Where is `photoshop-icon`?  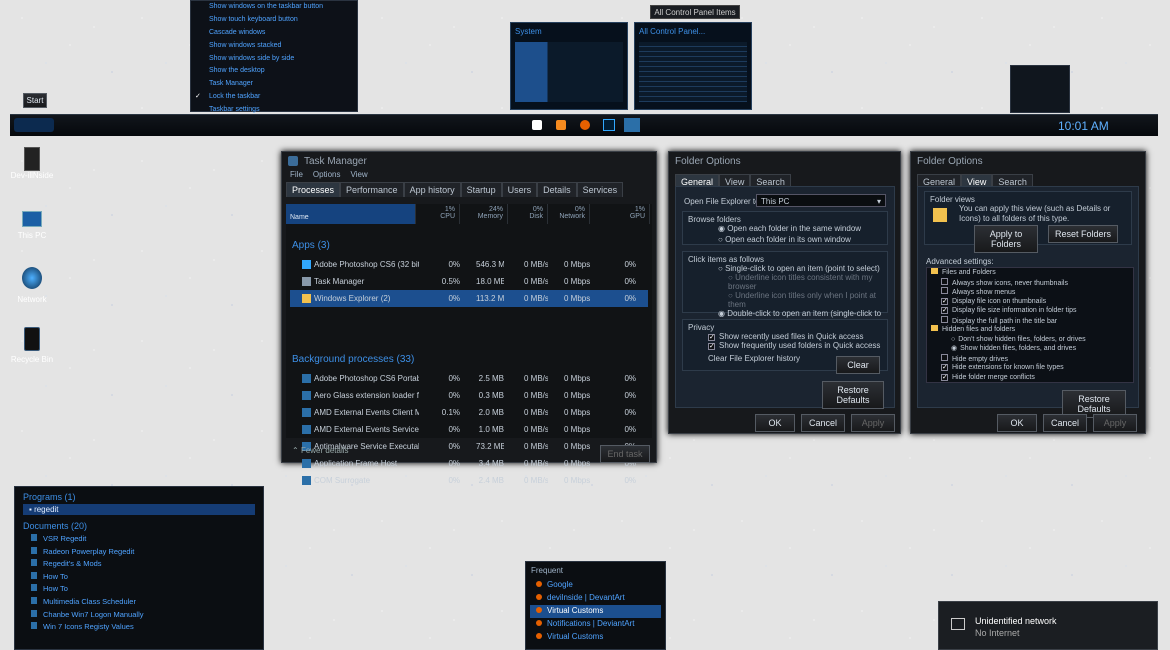 photoshop-icon is located at coordinates (609, 125).